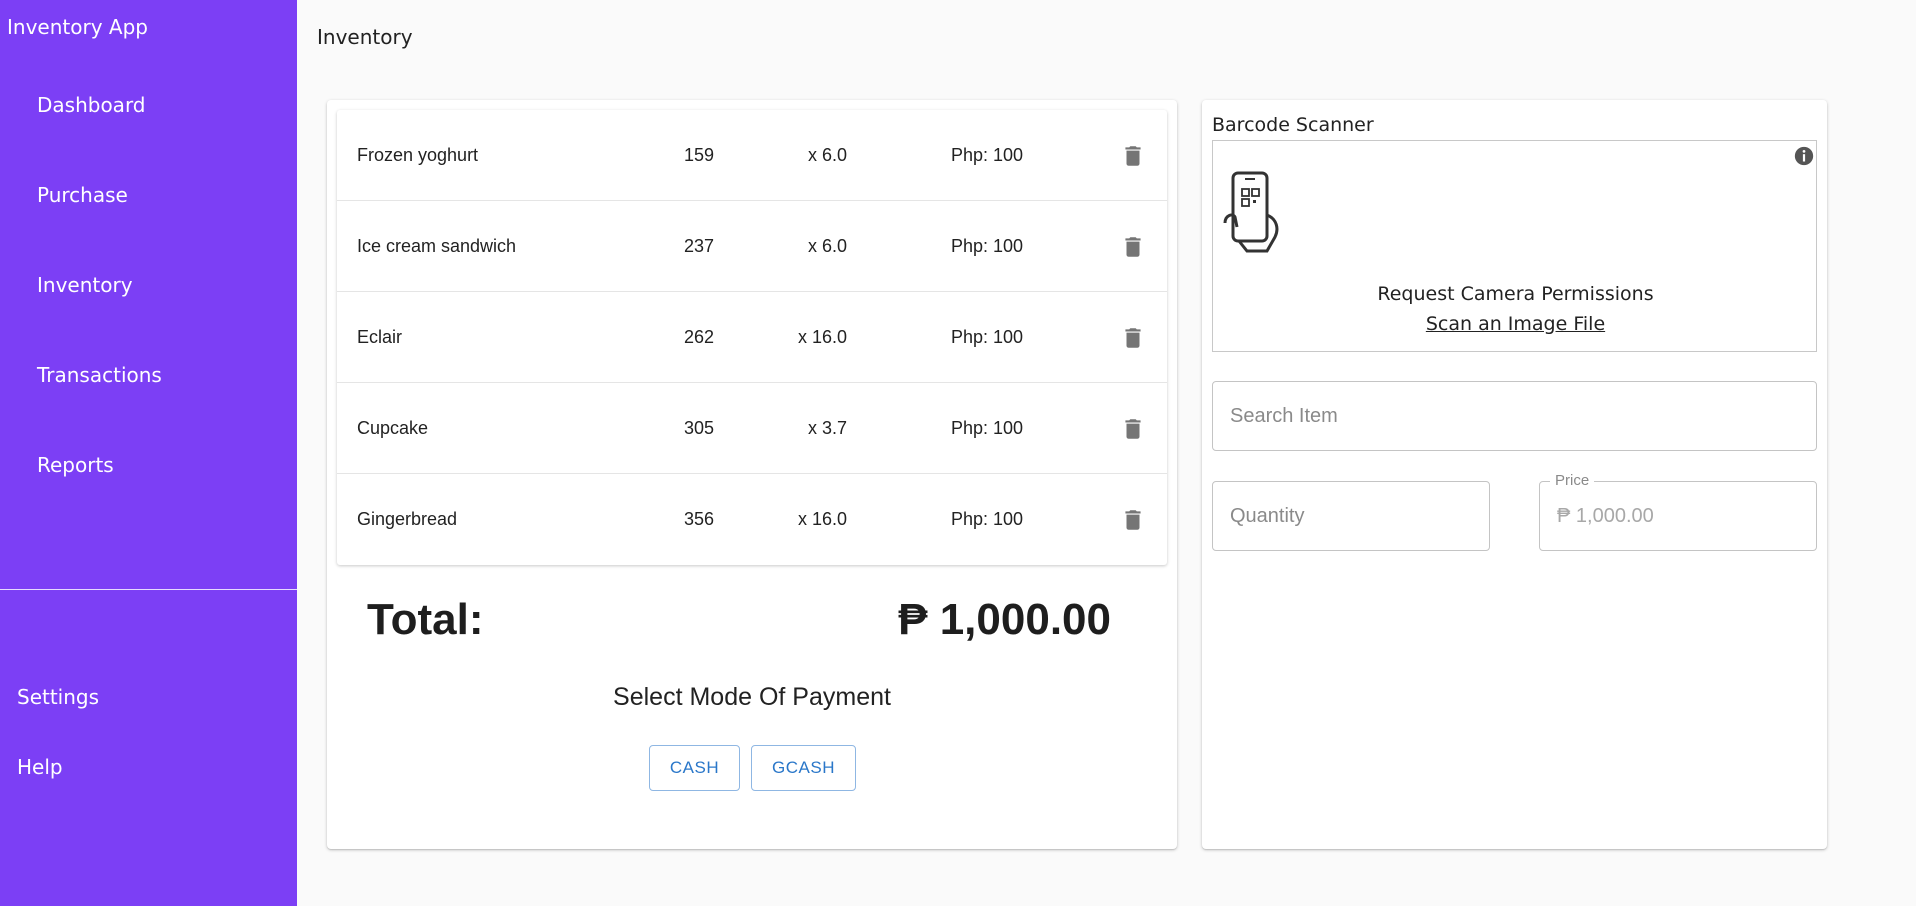 The image size is (1916, 906). I want to click on sidebar-item-dashboard: Dashboard, so click(91, 105).